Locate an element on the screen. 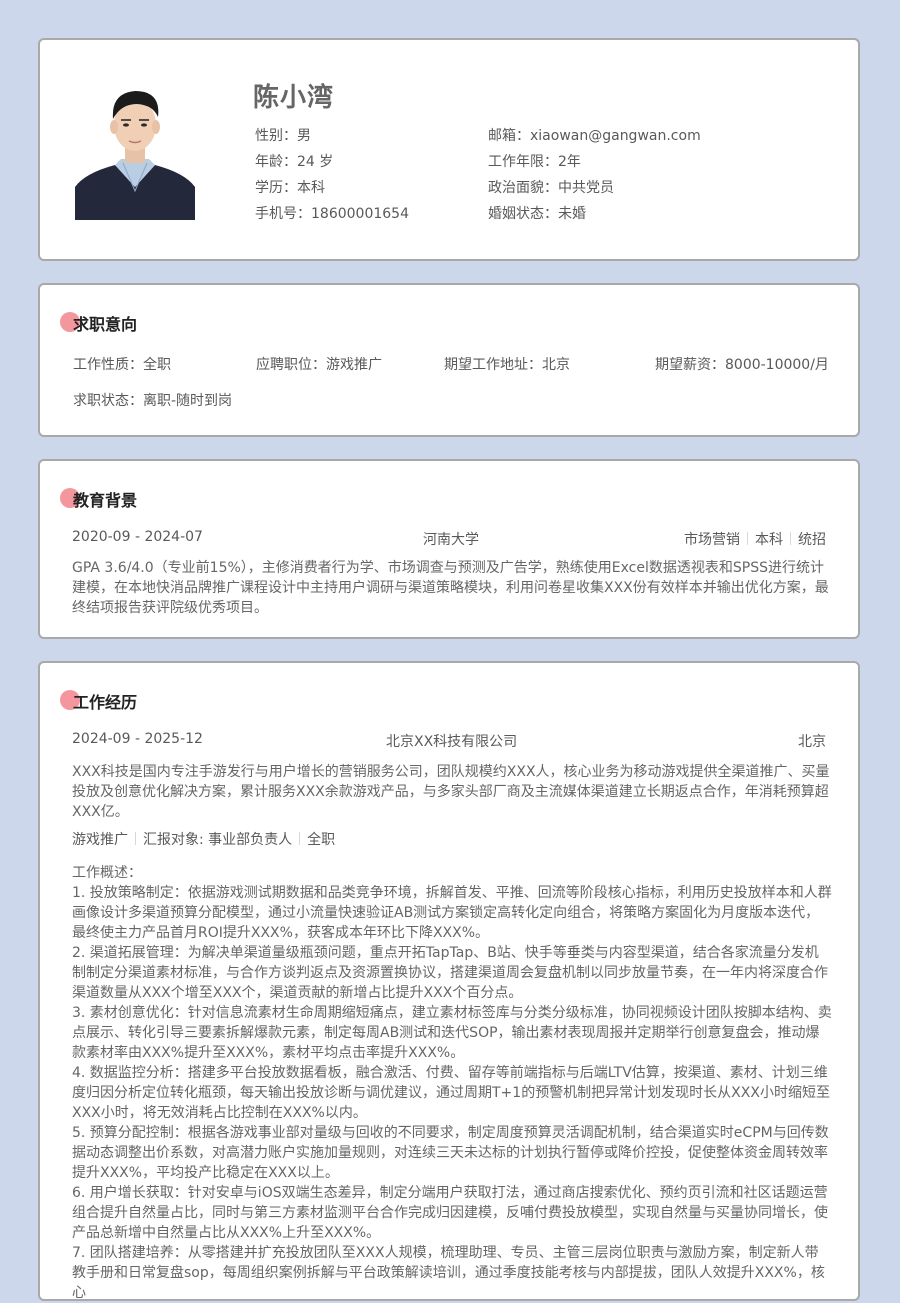 The image size is (900, 1303). info-label: 学历： is located at coordinates (276, 188).